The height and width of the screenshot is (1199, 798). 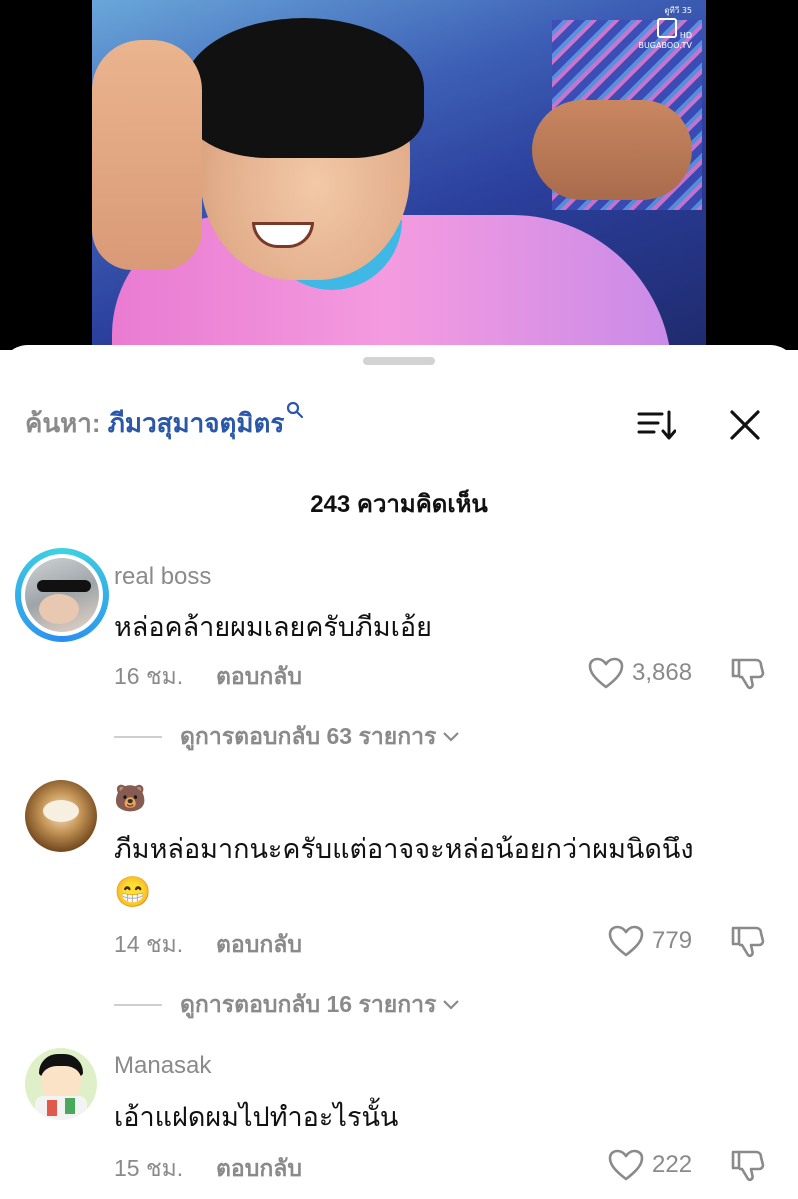 I want to click on search-prefix: ค้นหา:, so click(x=63, y=423).